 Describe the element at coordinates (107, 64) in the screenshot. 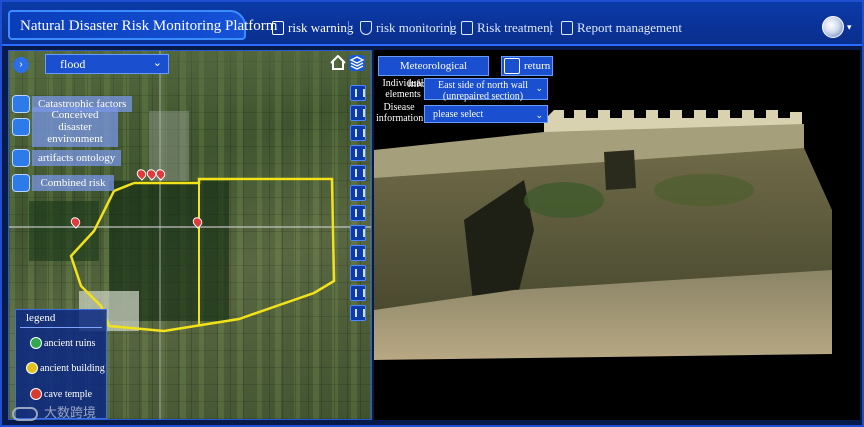

I see `hazard-type-select: flood ⌄` at that location.